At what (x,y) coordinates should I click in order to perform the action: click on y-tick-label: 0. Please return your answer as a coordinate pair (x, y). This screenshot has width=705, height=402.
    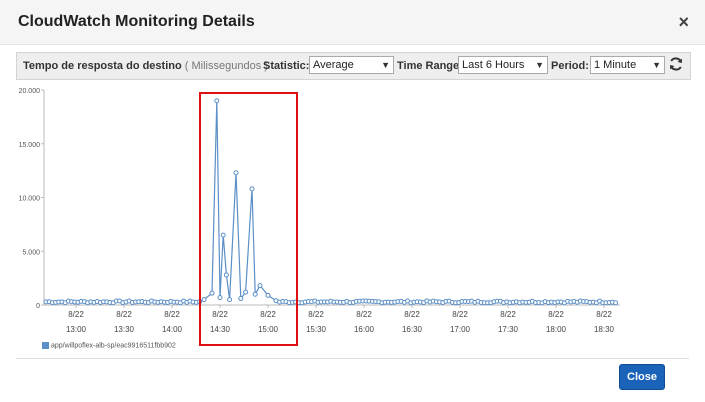
    Looking at the image, I should click on (38, 306).